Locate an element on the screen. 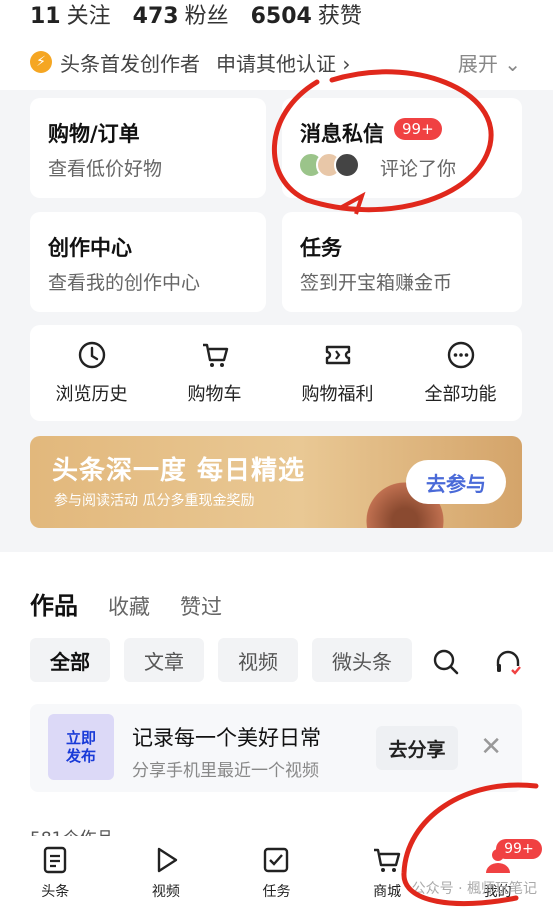  messages-title: 消息私信 is located at coordinates (342, 134).